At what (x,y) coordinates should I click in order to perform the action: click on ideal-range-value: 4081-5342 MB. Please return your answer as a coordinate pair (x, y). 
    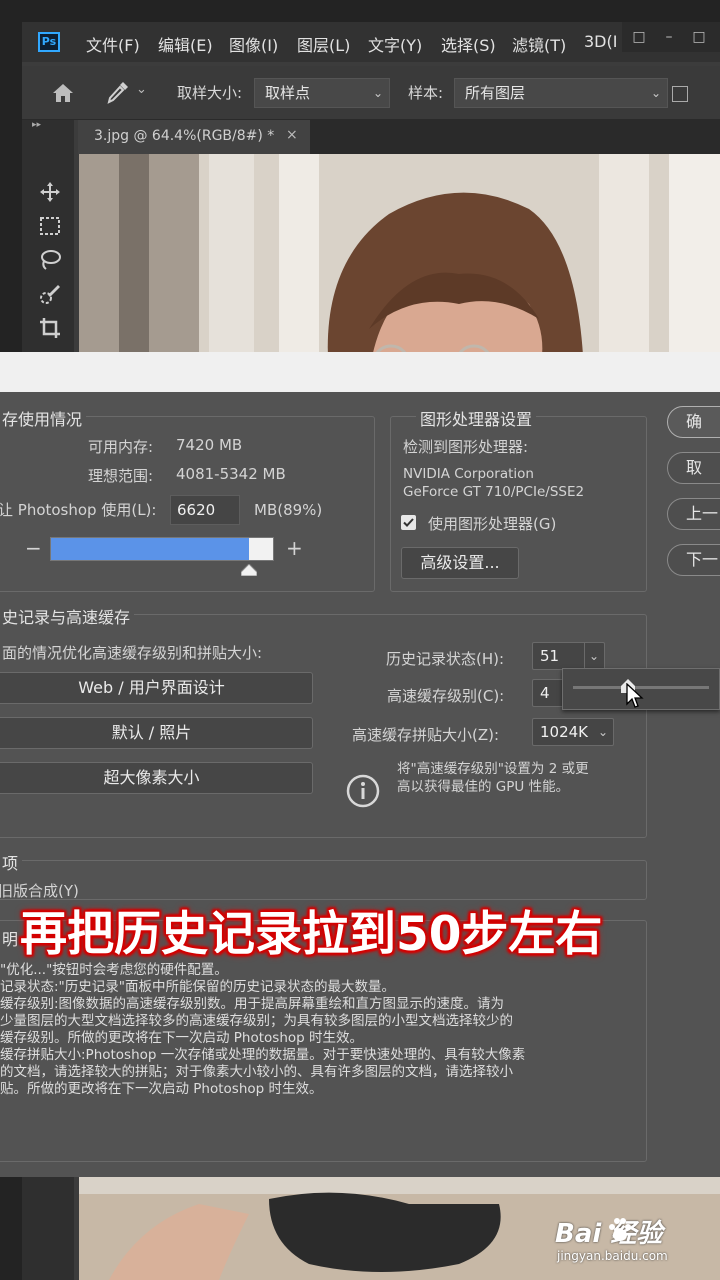
    Looking at the image, I should click on (231, 474).